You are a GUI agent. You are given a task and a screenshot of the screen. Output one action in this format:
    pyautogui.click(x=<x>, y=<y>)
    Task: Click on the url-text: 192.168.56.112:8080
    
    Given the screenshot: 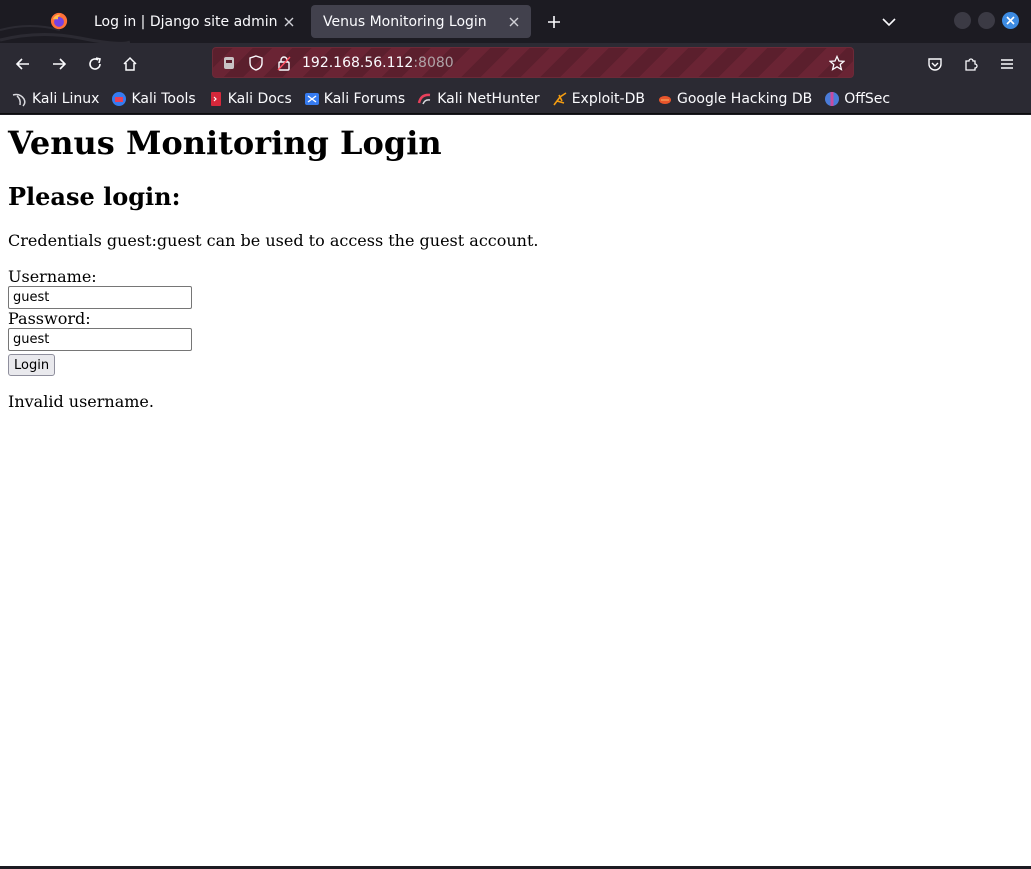 What is the action you would take?
    pyautogui.click(x=378, y=63)
    